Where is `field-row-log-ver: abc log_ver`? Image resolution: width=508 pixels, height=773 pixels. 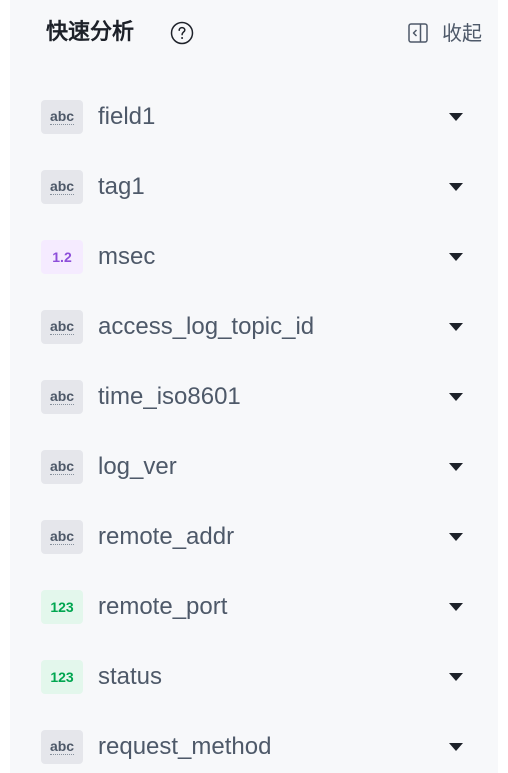
field-row-log-ver: abc log_ver is located at coordinates (254, 467).